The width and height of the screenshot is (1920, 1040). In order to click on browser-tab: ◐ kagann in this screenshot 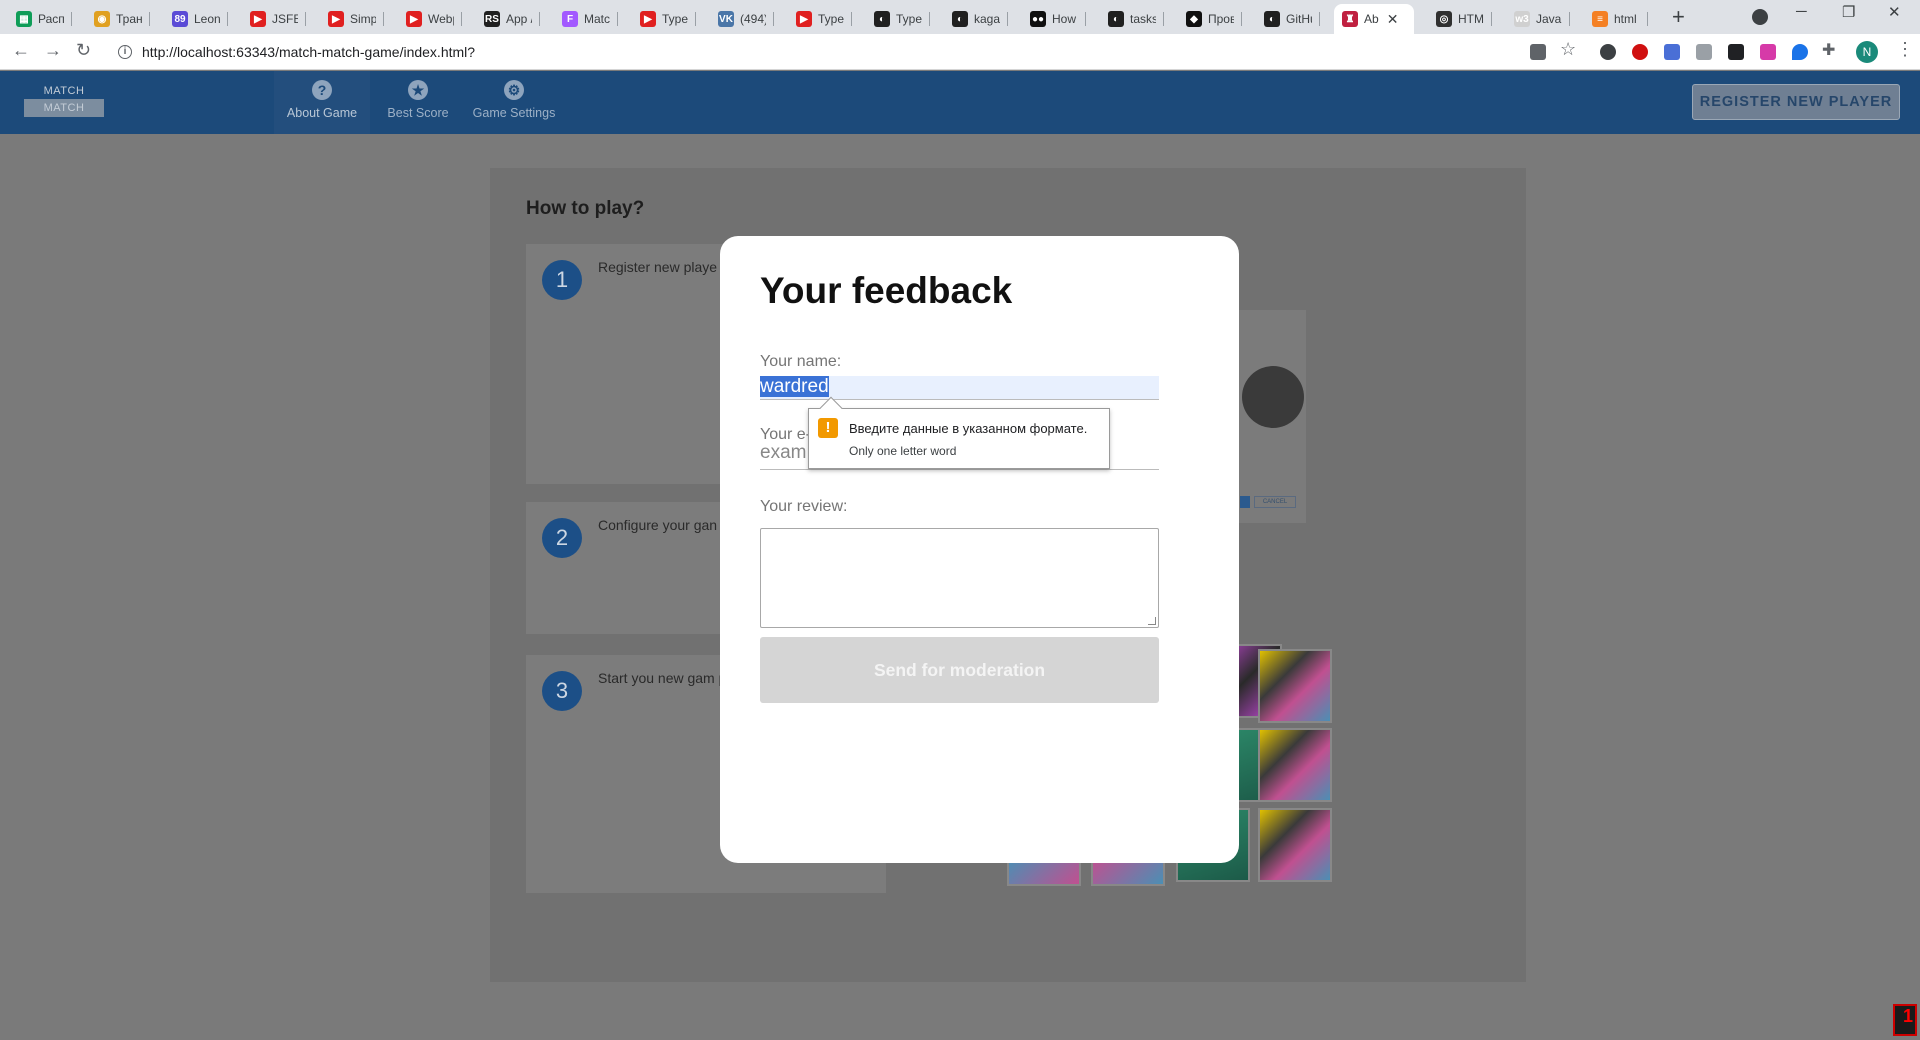, I will do `click(976, 19)`.